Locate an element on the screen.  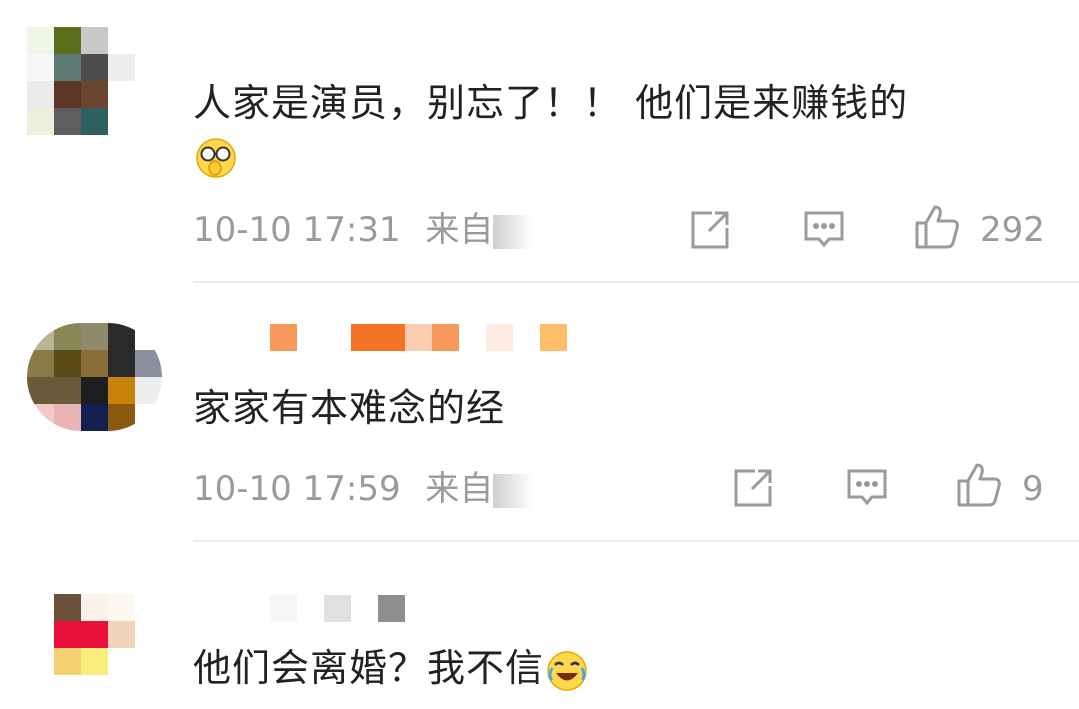
comment-text-content: 人家是演员，别忘了！！ 他们是来赚钱的 is located at coordinates (551, 103).